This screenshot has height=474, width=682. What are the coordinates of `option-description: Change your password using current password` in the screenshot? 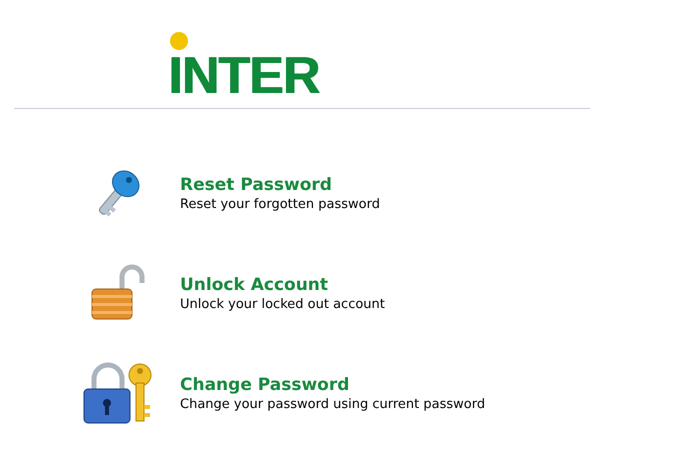 It's located at (333, 404).